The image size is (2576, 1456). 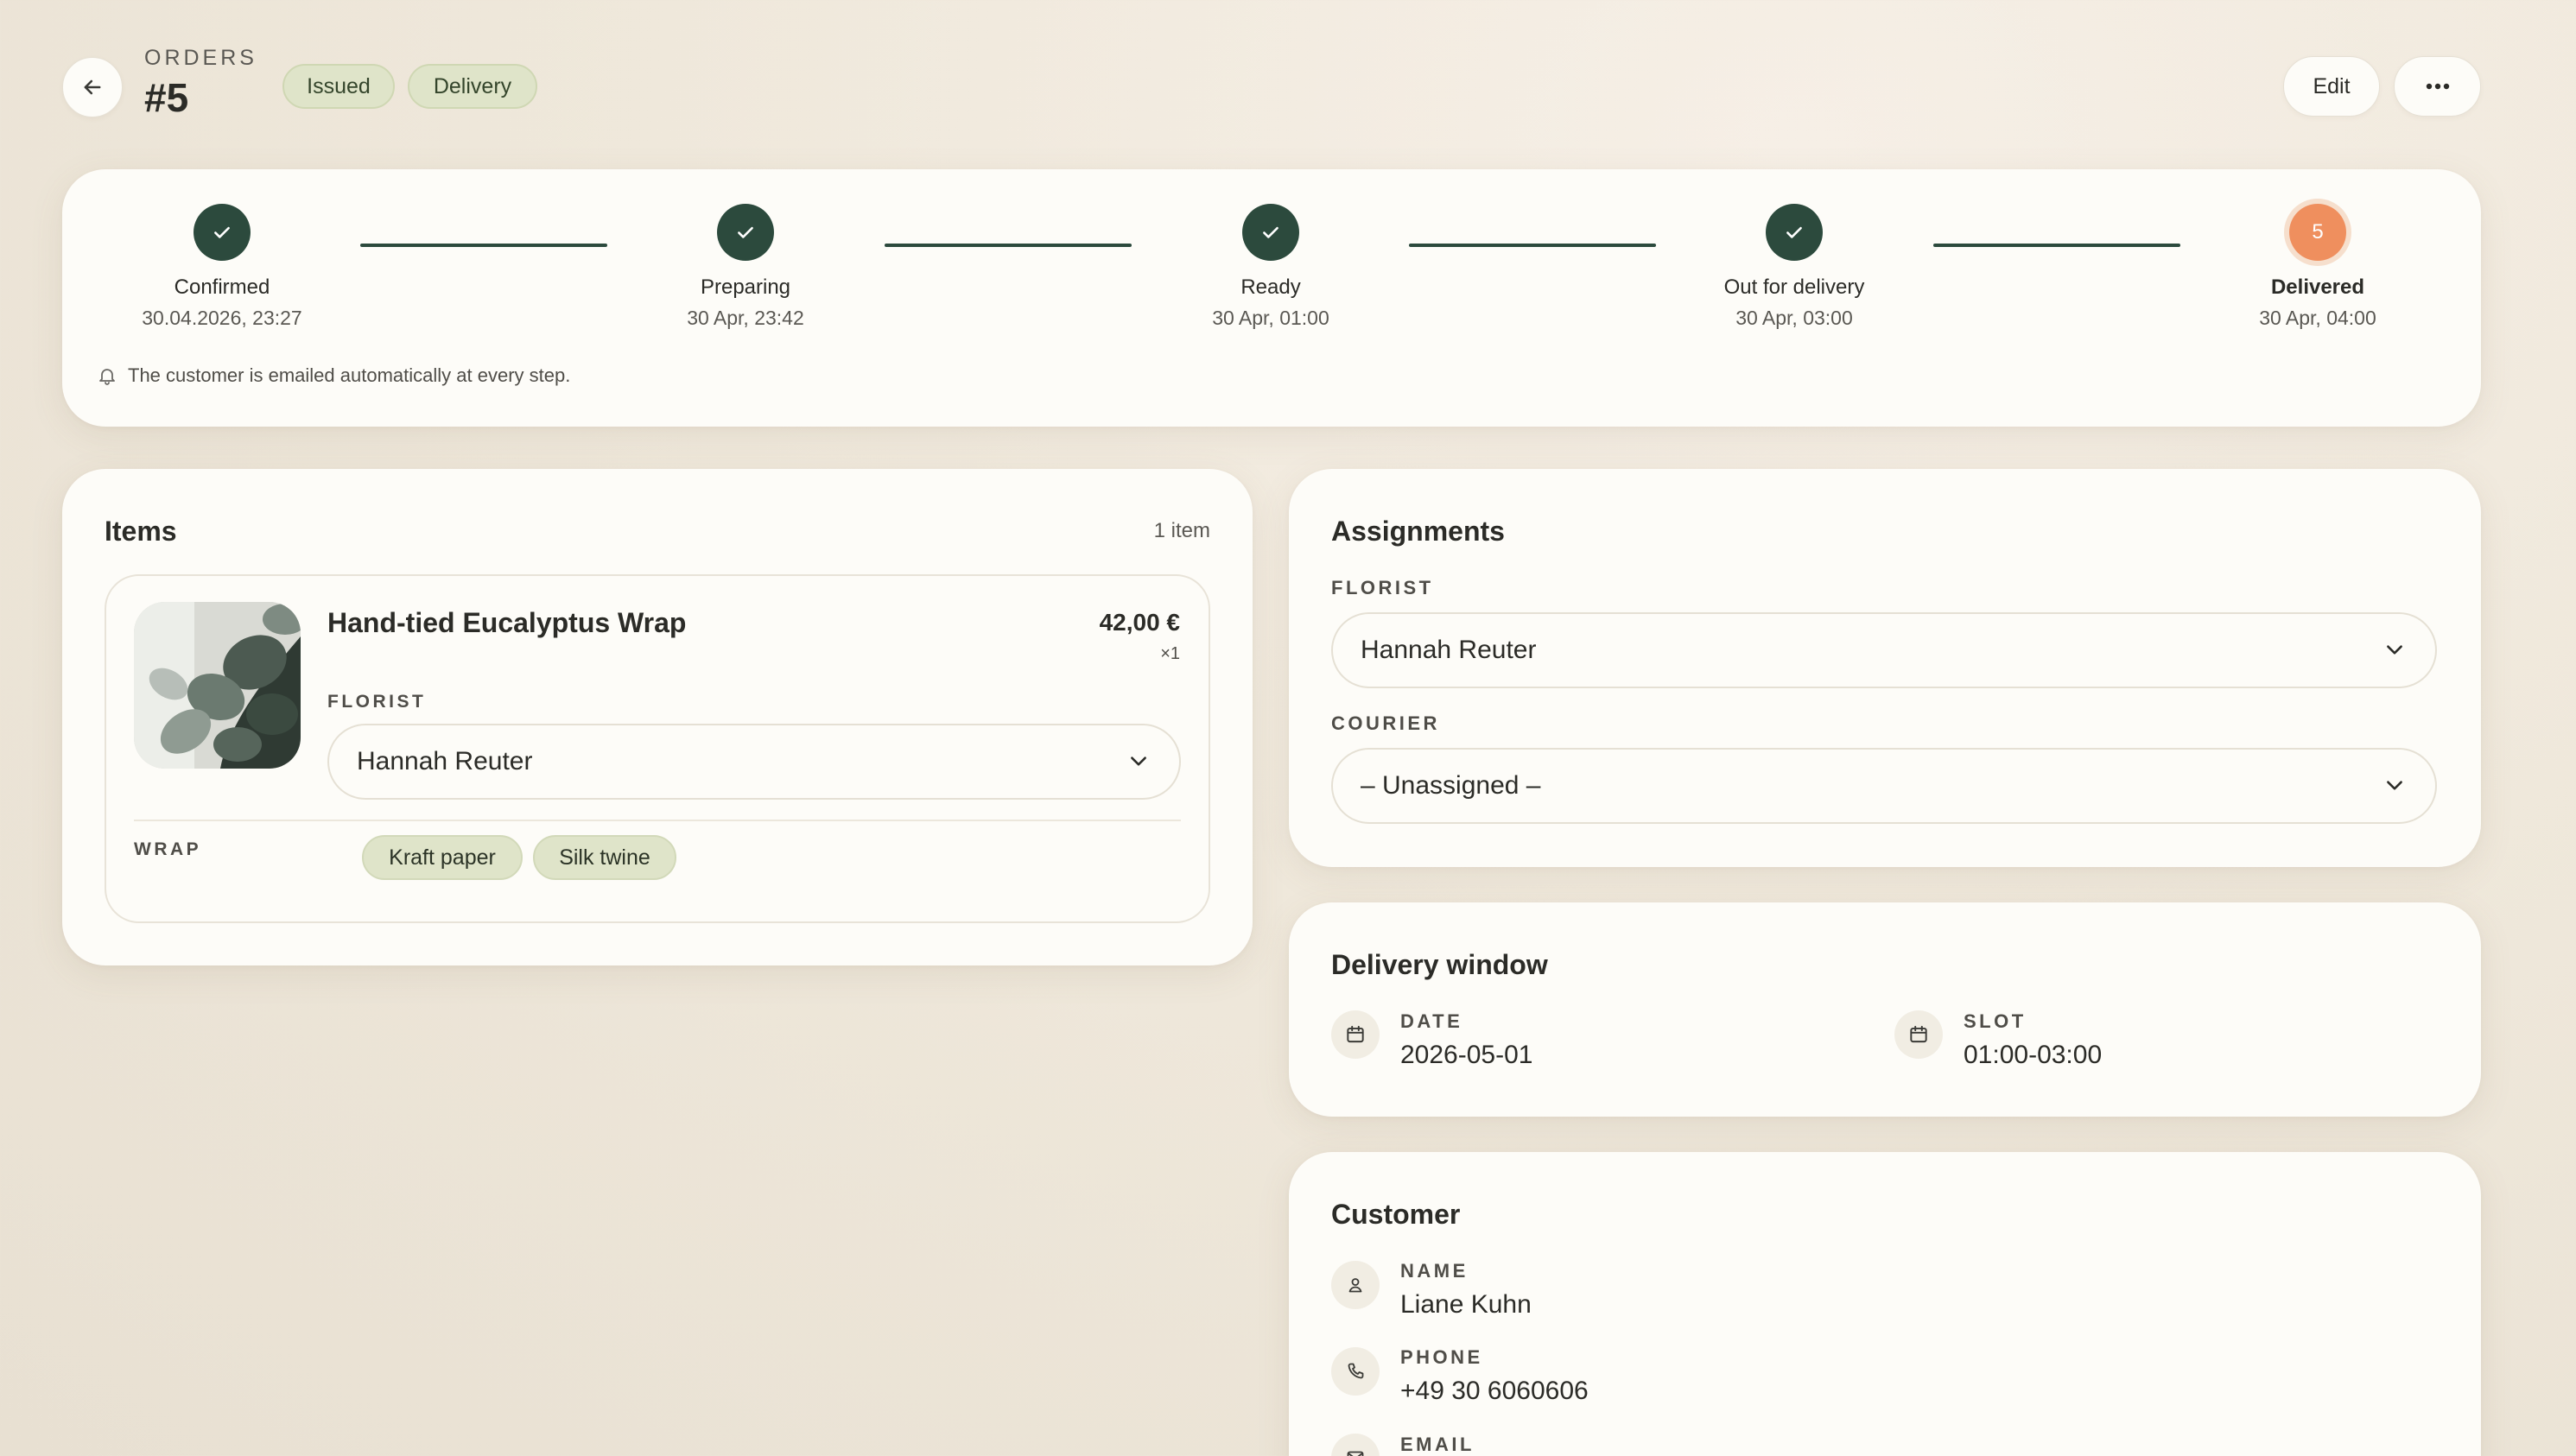 I want to click on phone-icon, so click(x=1356, y=1371).